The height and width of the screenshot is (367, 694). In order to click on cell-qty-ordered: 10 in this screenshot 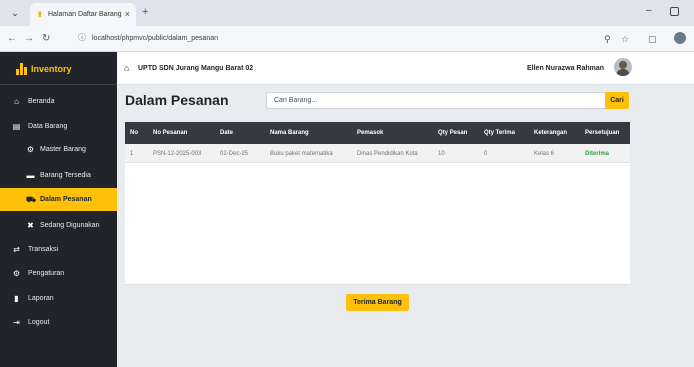, I will do `click(441, 154)`.